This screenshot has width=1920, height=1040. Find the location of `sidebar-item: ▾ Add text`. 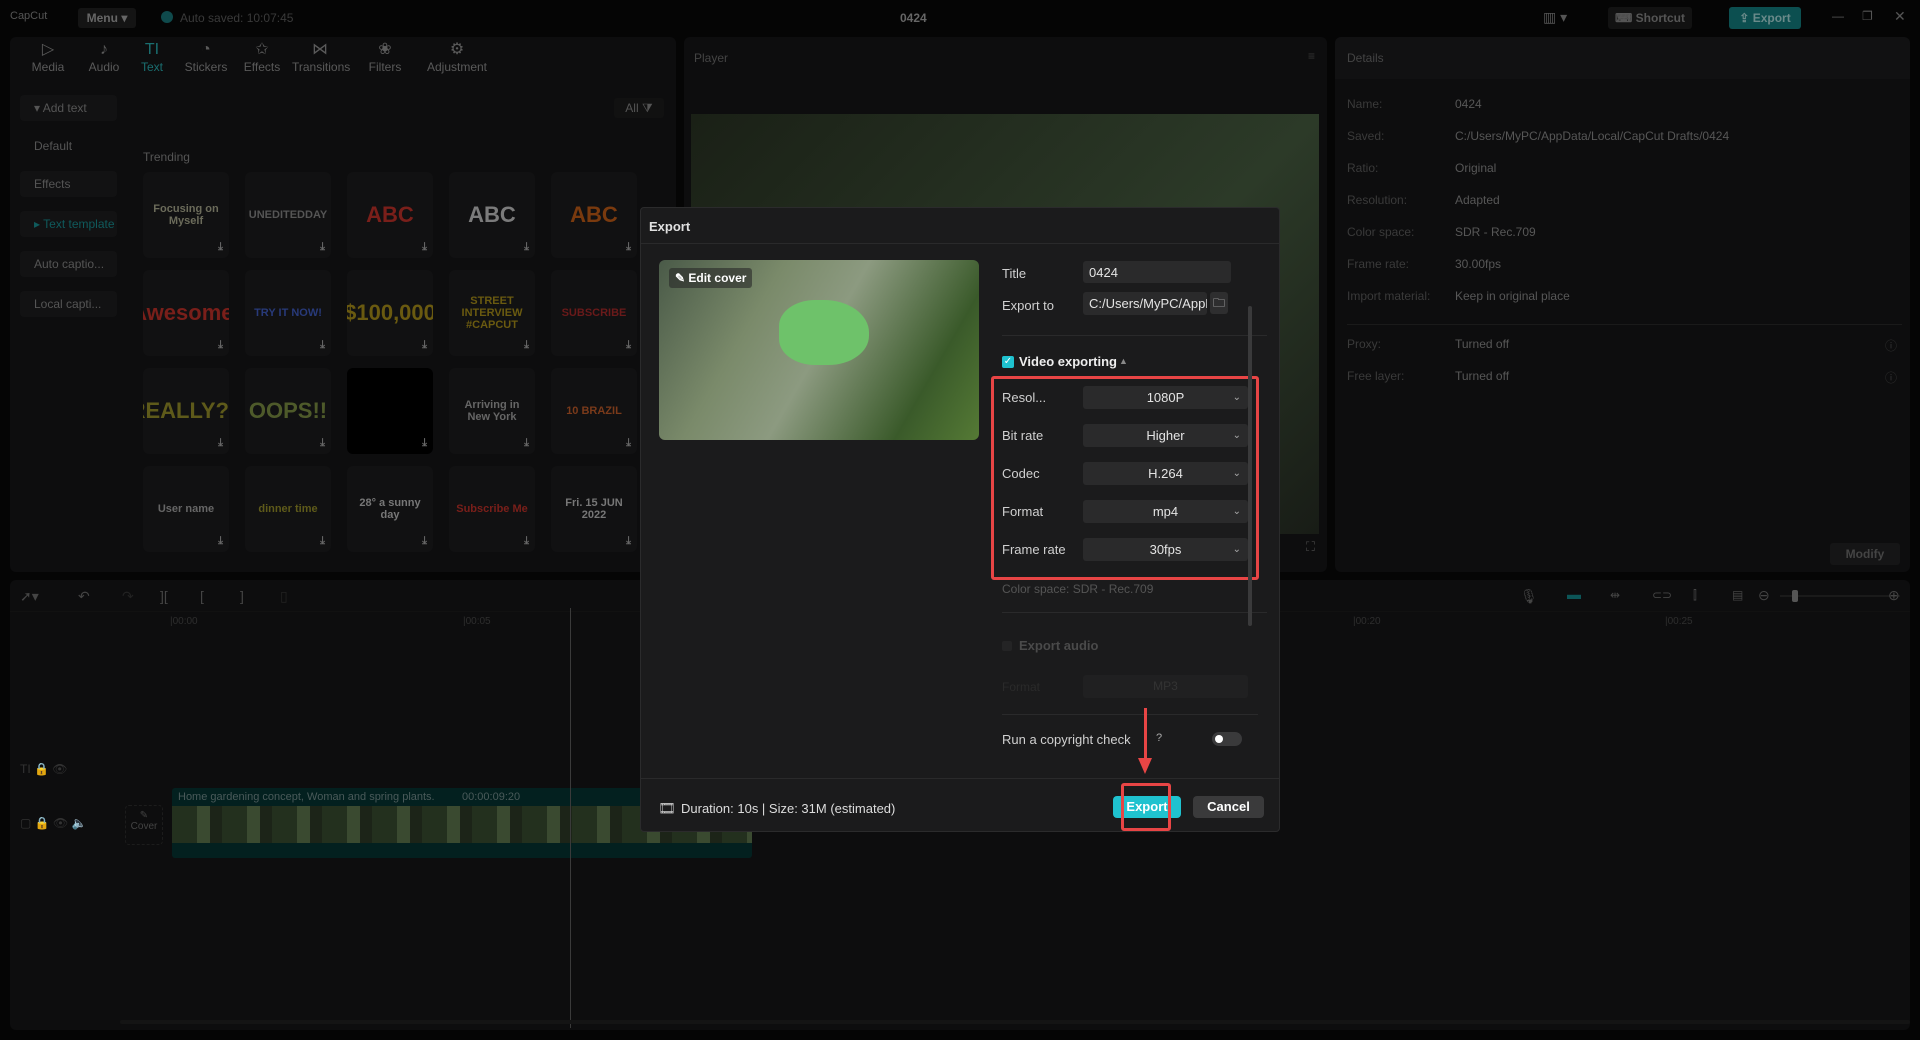

sidebar-item: ▾ Add text is located at coordinates (68, 108).